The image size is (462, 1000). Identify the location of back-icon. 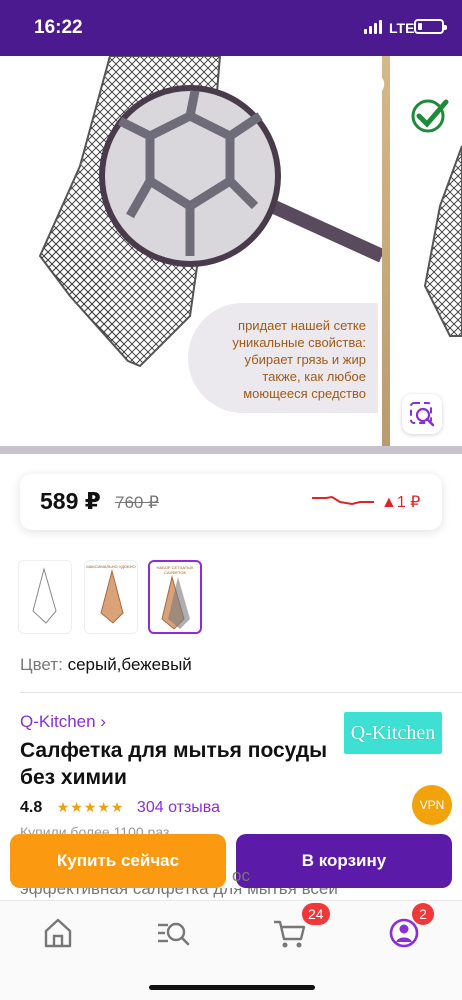
(32, 93).